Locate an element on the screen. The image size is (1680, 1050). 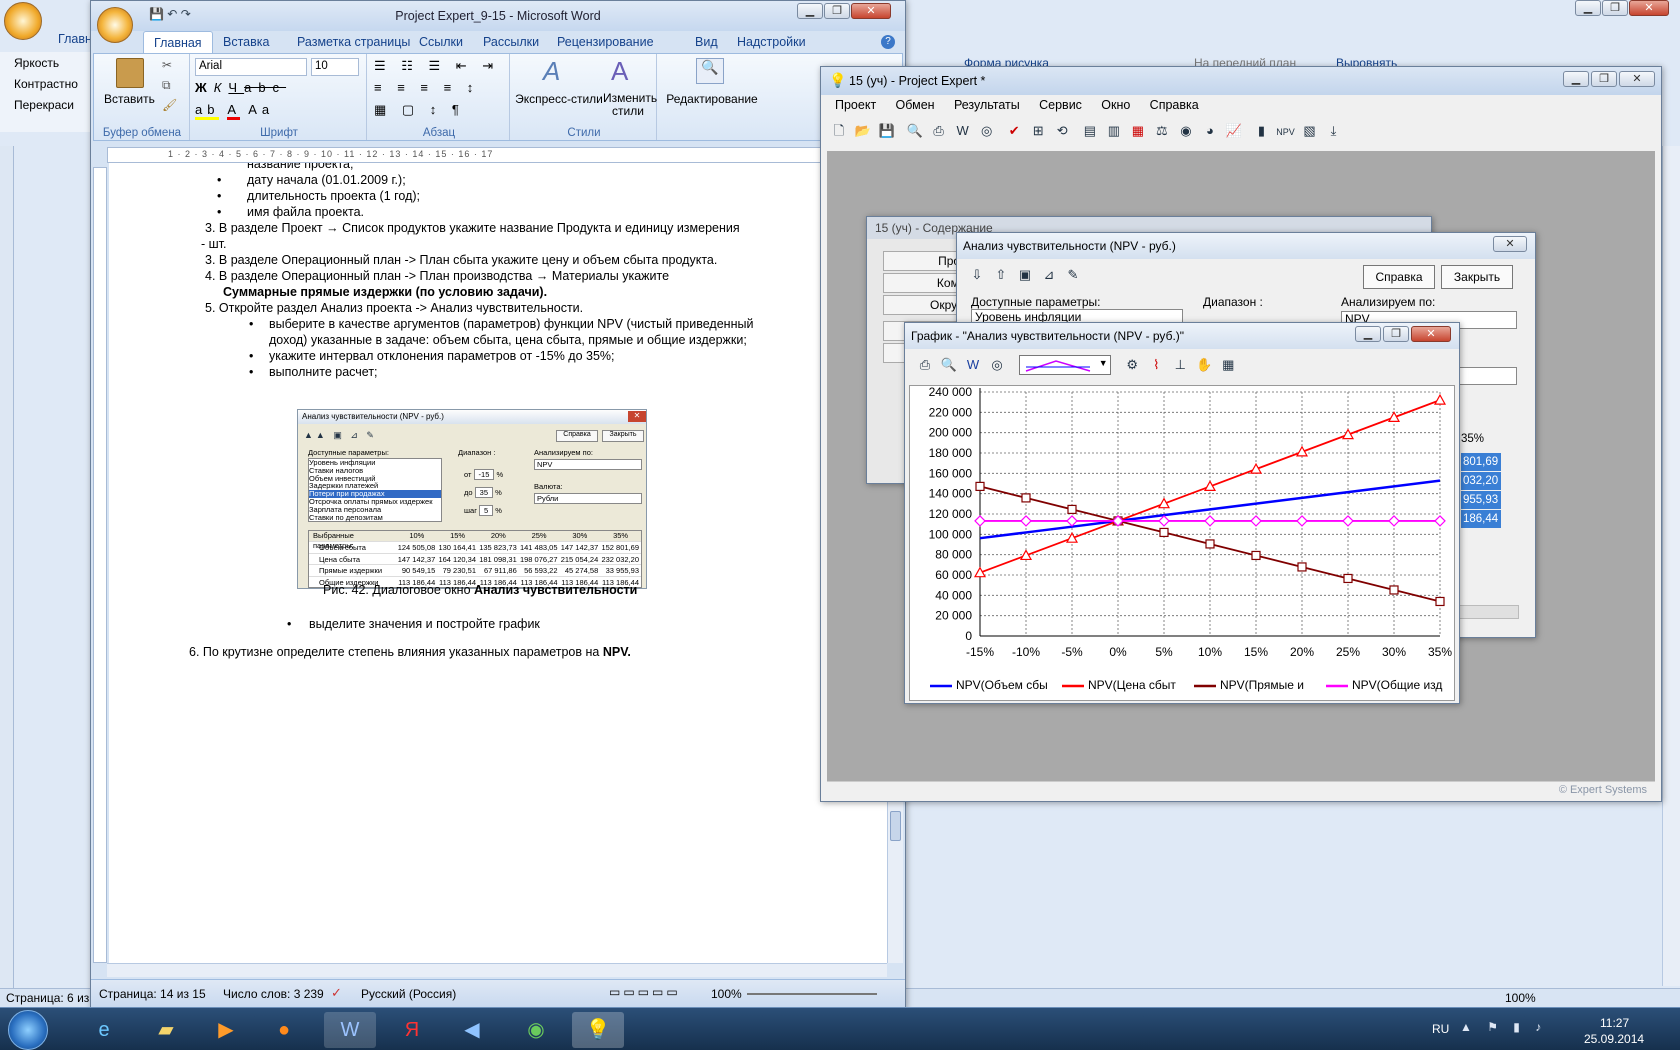
tools-icon: ✎ is located at coordinates (1073, 275).